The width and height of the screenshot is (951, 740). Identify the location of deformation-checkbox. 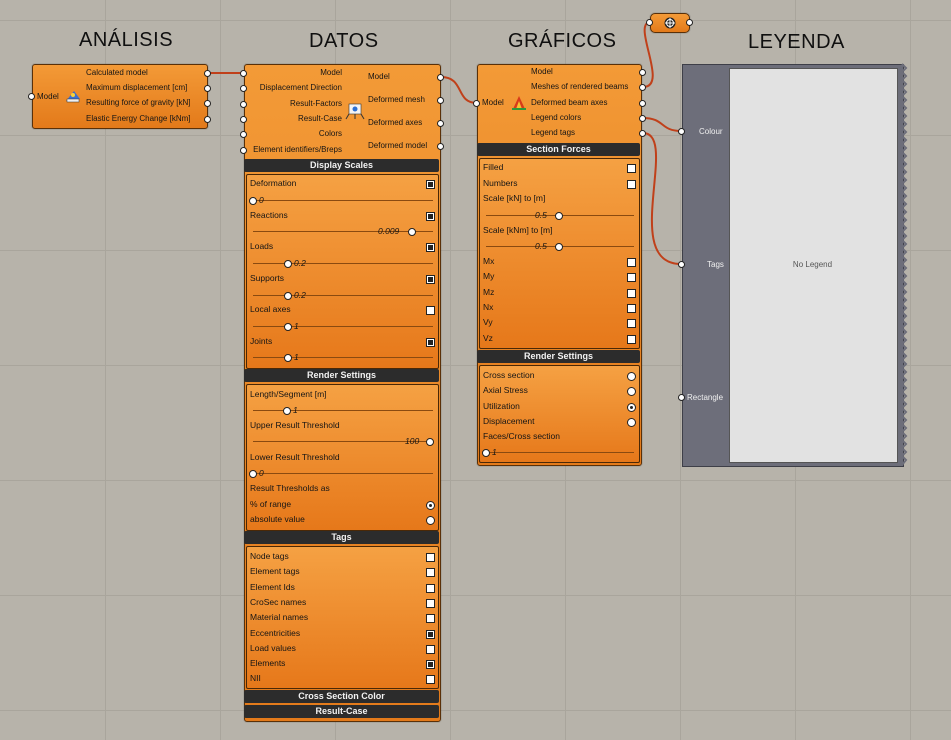
(430, 184).